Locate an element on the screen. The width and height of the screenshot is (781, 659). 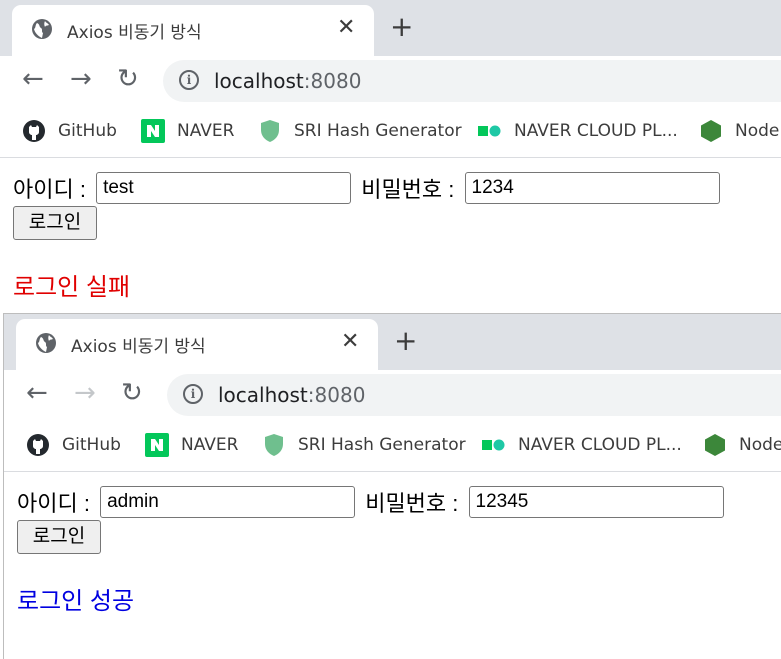
login-result-message: 로그인 실패 is located at coordinates (72, 287).